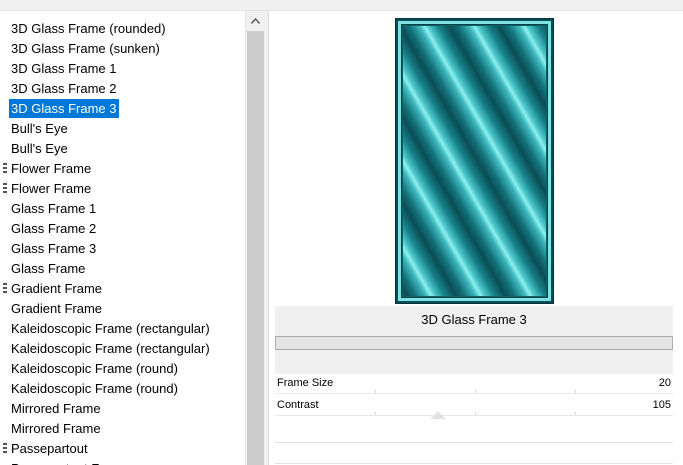 The image size is (683, 465). What do you see at coordinates (85, 48) in the screenshot?
I see `list-item-label: 3D Glass Frame (sunken)` at bounding box center [85, 48].